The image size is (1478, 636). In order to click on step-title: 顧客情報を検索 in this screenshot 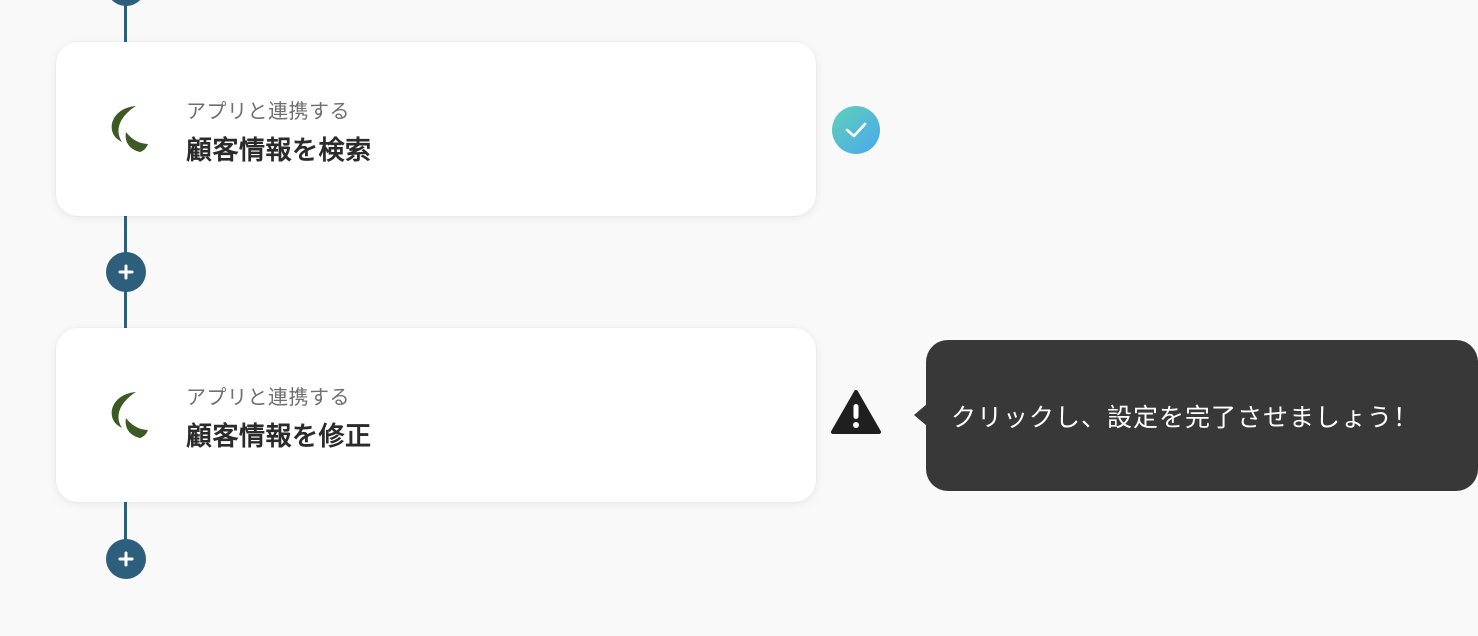, I will do `click(279, 151)`.